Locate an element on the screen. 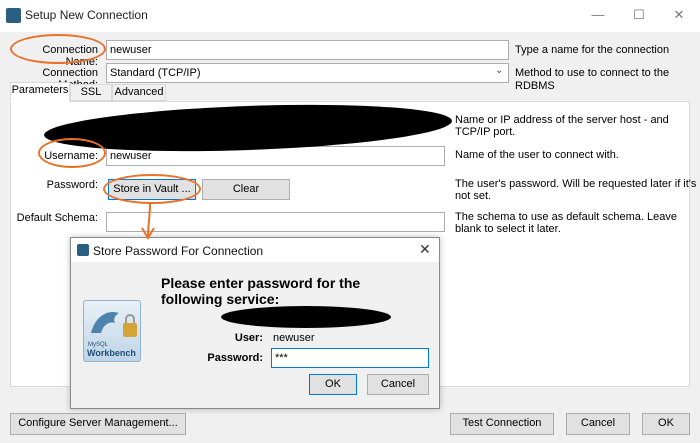  mysql-workbench-logo: MySQL Workbench is located at coordinates (112, 331).